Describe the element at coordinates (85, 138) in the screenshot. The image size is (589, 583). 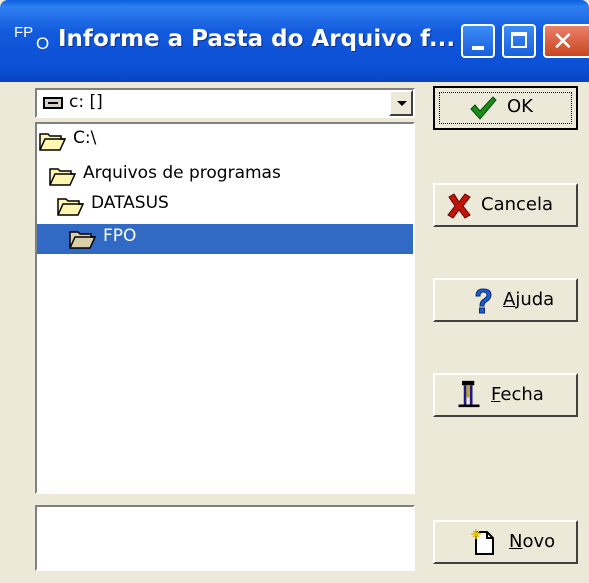
I see `tree-item-label: C:\` at that location.